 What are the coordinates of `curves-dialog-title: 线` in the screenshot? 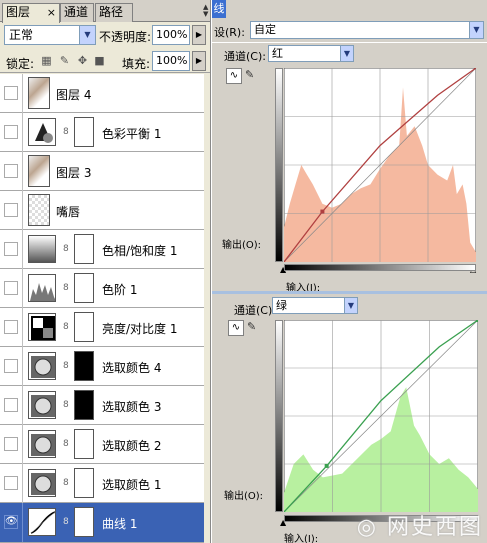 It's located at (219, 9).